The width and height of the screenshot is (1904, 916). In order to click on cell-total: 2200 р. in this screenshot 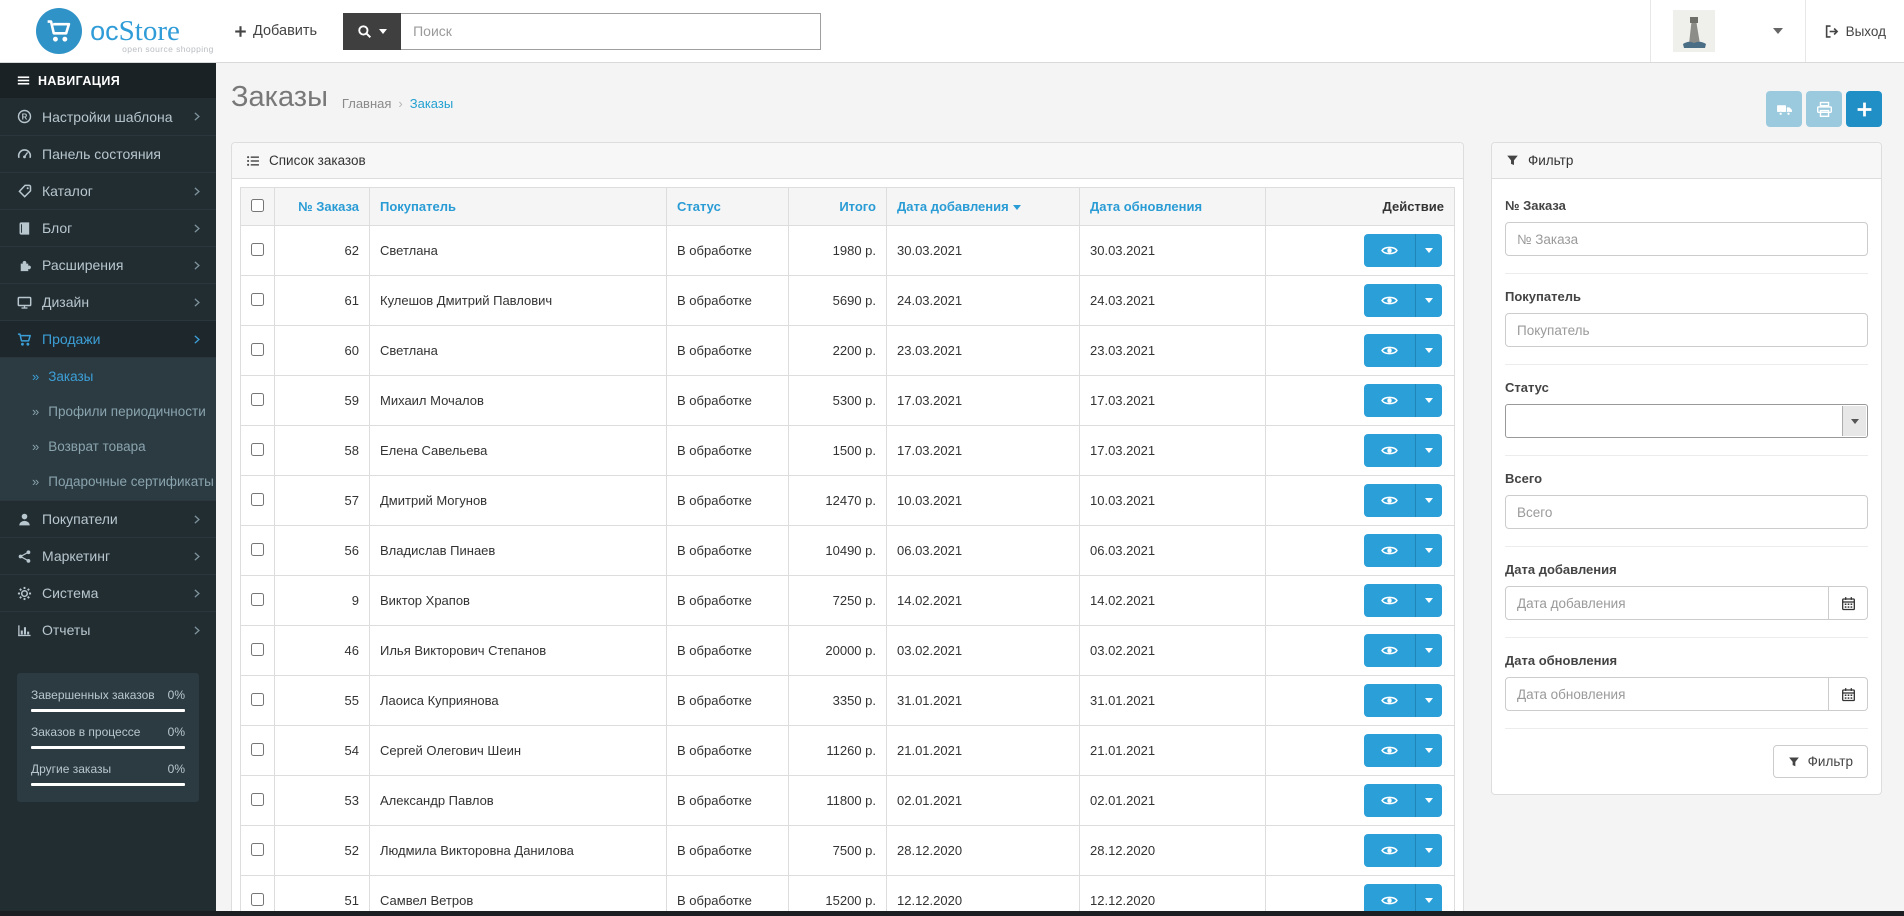, I will do `click(837, 350)`.